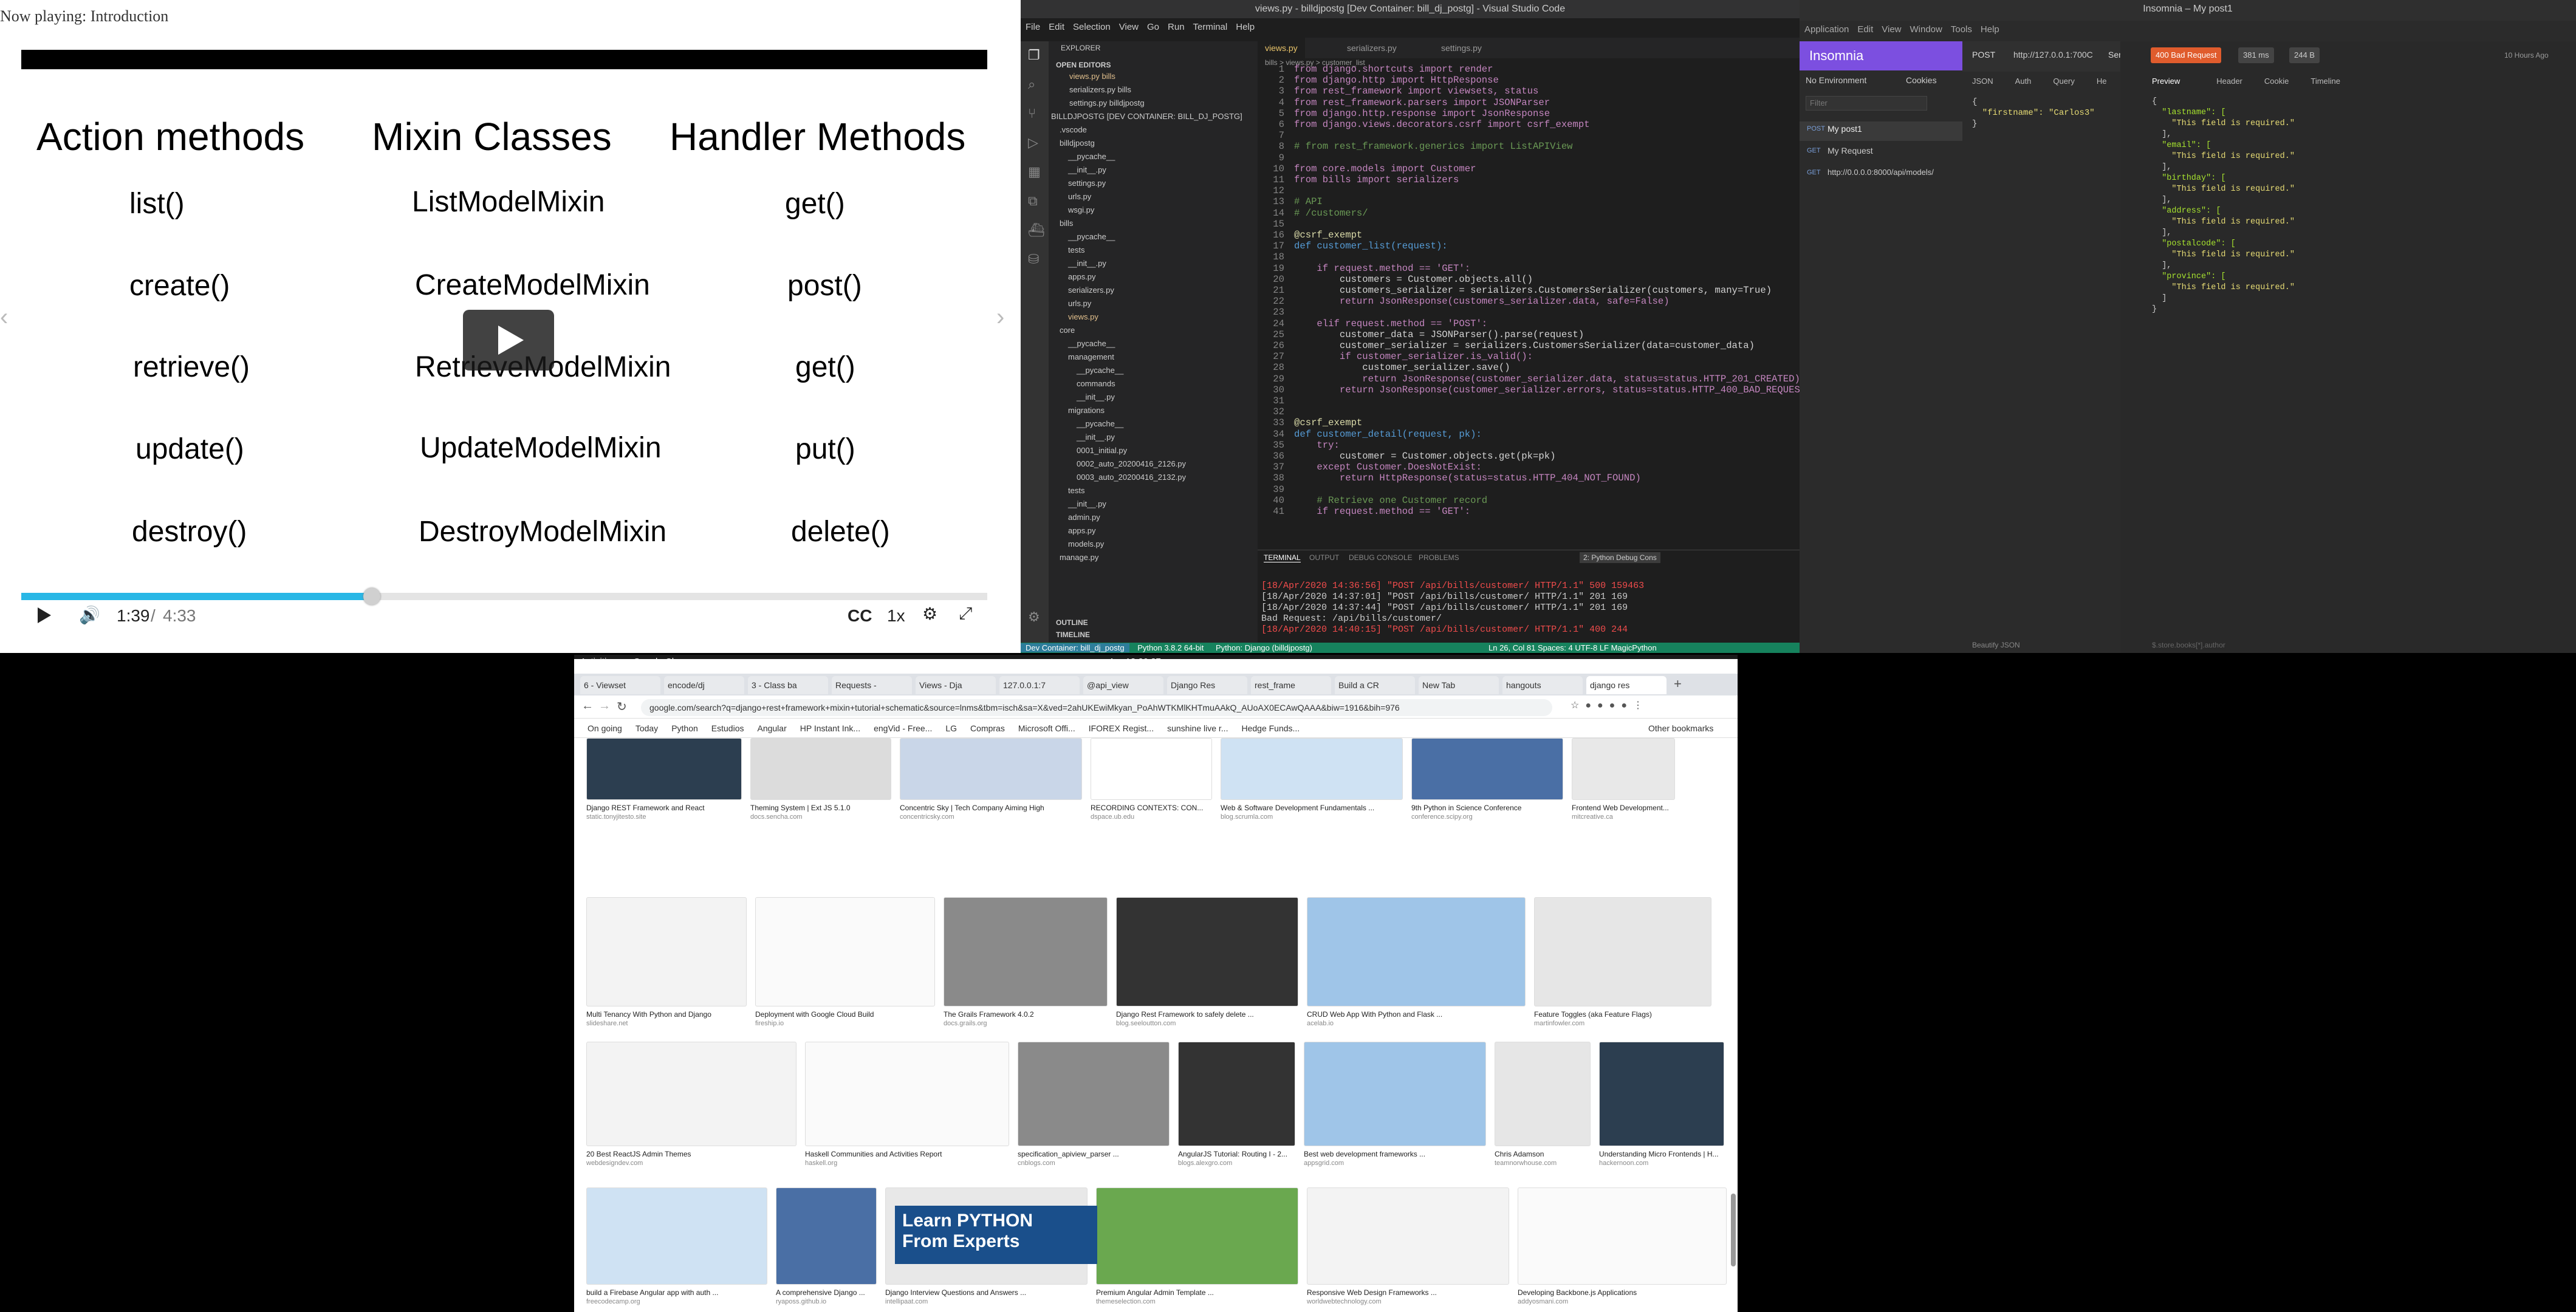  Describe the element at coordinates (1921, 80) in the screenshot. I see `cookies-button: Cookies` at that location.